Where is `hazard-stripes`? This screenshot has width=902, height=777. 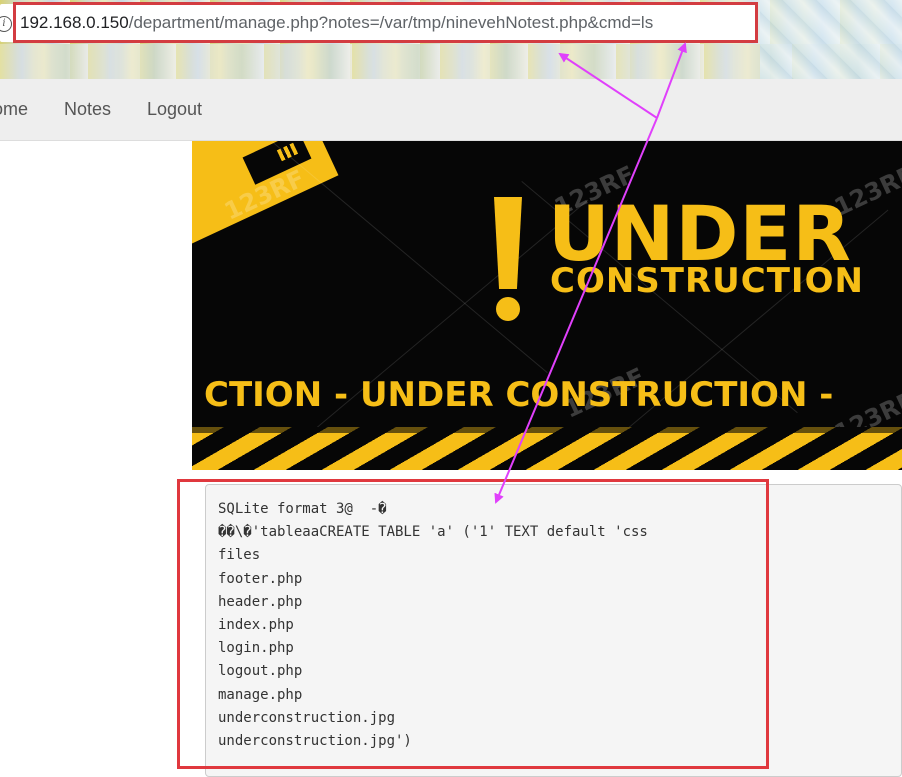
hazard-stripes is located at coordinates (547, 448).